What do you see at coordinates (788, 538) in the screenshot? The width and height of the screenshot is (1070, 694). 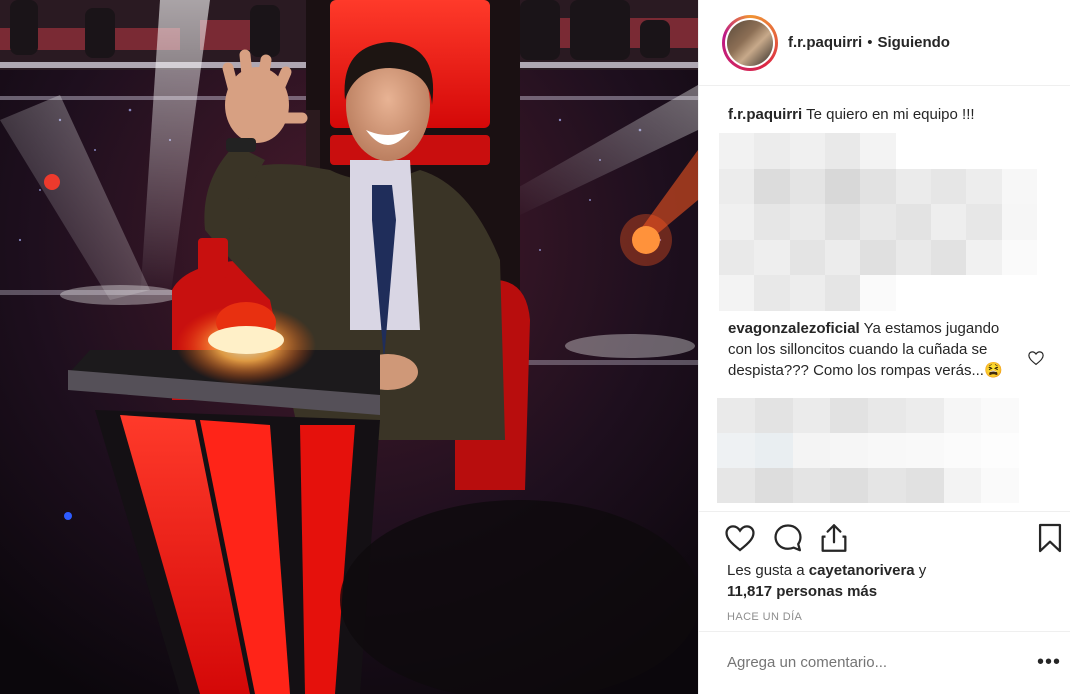 I see `comment-bubble-icon` at bounding box center [788, 538].